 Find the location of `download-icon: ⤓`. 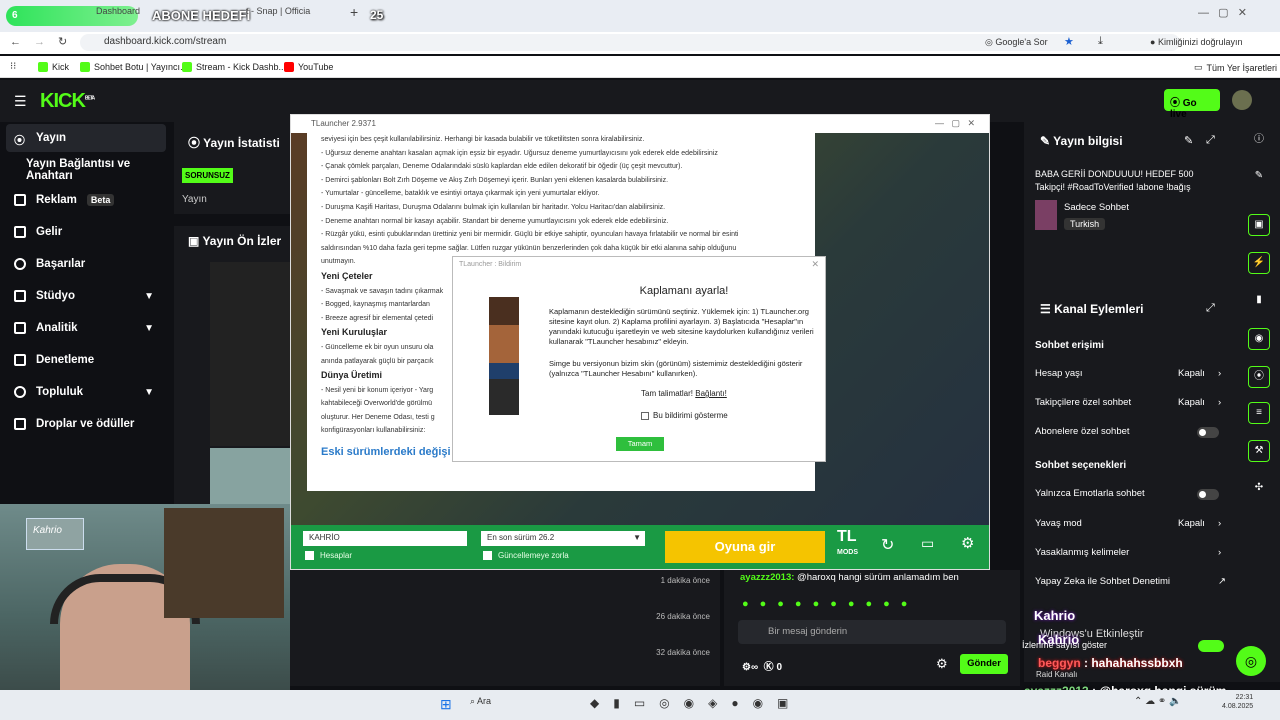

download-icon: ⤓ is located at coordinates (1100, 41).